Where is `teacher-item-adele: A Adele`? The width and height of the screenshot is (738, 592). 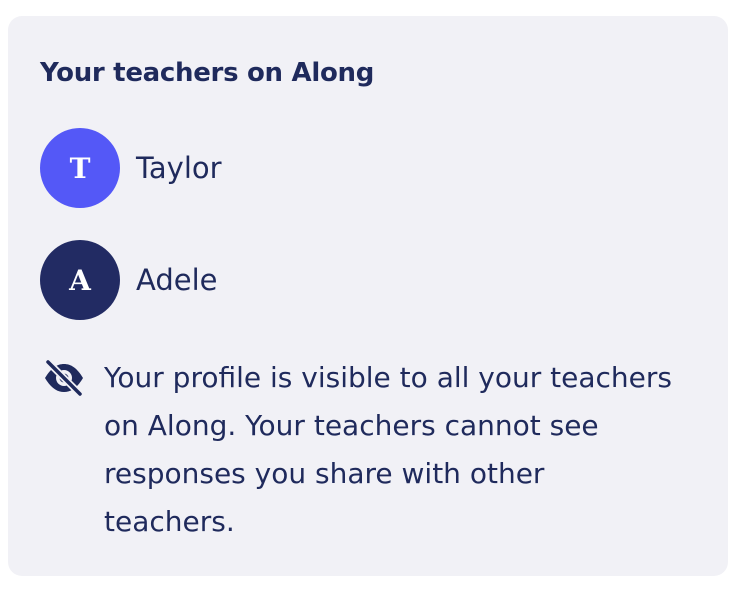
teacher-item-adele: A Adele is located at coordinates (128, 280).